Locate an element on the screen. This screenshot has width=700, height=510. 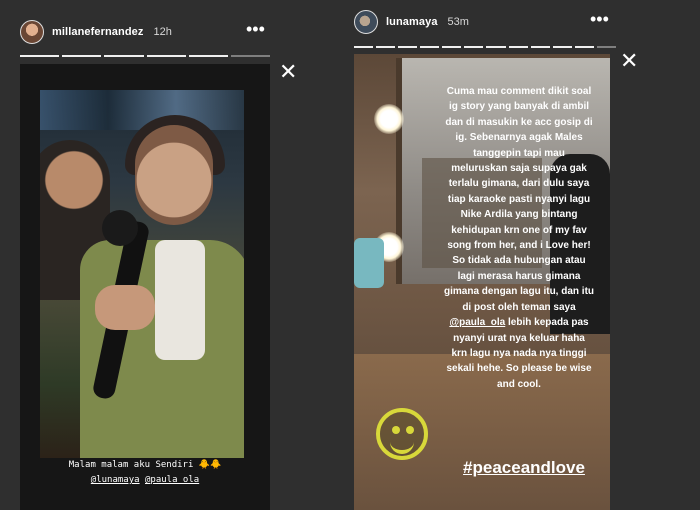
username: lunamaya is located at coordinates (412, 22).